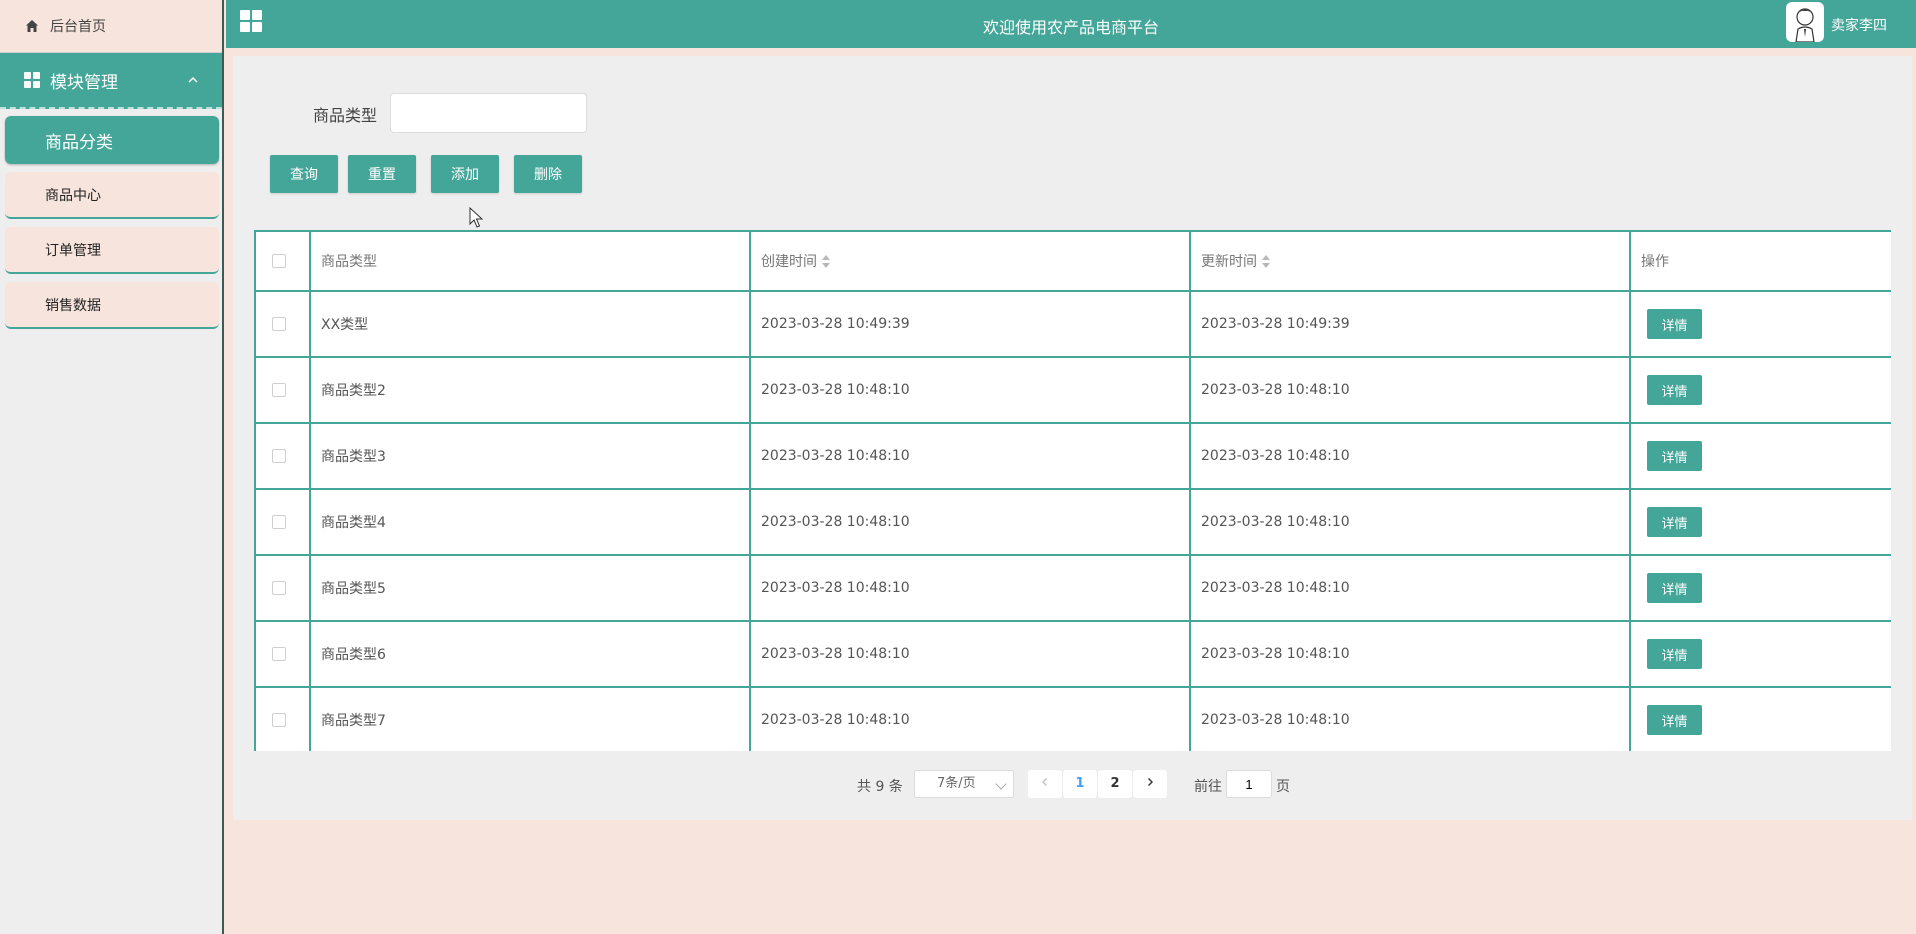 This screenshot has width=1916, height=934. Describe the element at coordinates (530, 522) in the screenshot. I see `cell-type: 商品类型4` at that location.